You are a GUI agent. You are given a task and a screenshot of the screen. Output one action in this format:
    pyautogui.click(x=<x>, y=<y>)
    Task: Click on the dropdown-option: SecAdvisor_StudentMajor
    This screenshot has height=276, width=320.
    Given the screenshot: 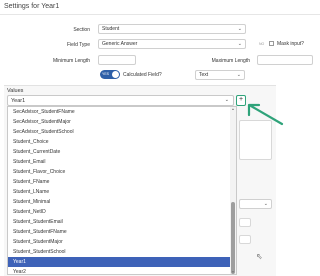 What is the action you would take?
    pyautogui.click(x=122, y=122)
    